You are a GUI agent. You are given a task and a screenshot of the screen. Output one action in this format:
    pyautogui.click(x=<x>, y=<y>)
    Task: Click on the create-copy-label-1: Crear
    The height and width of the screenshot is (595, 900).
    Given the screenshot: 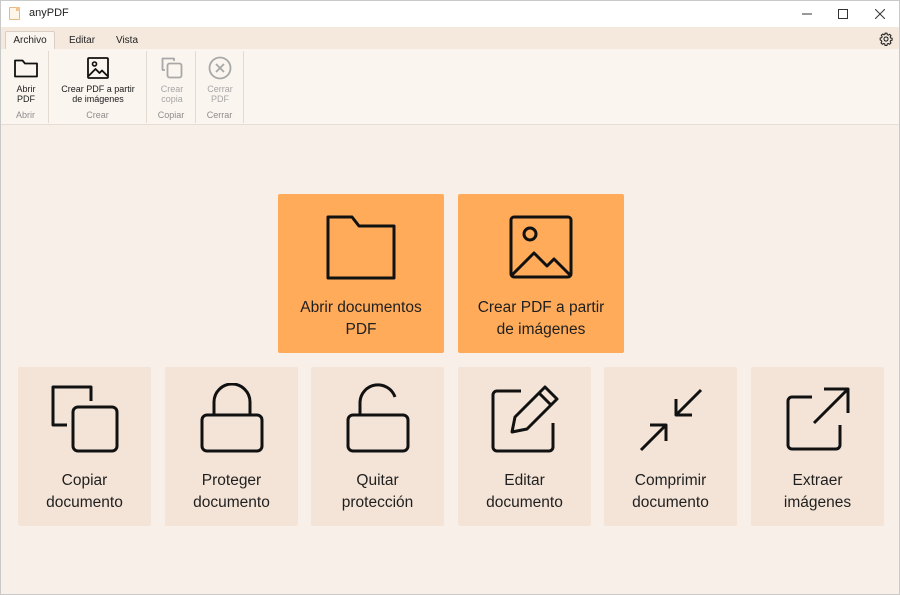 What is the action you would take?
    pyautogui.click(x=172, y=89)
    